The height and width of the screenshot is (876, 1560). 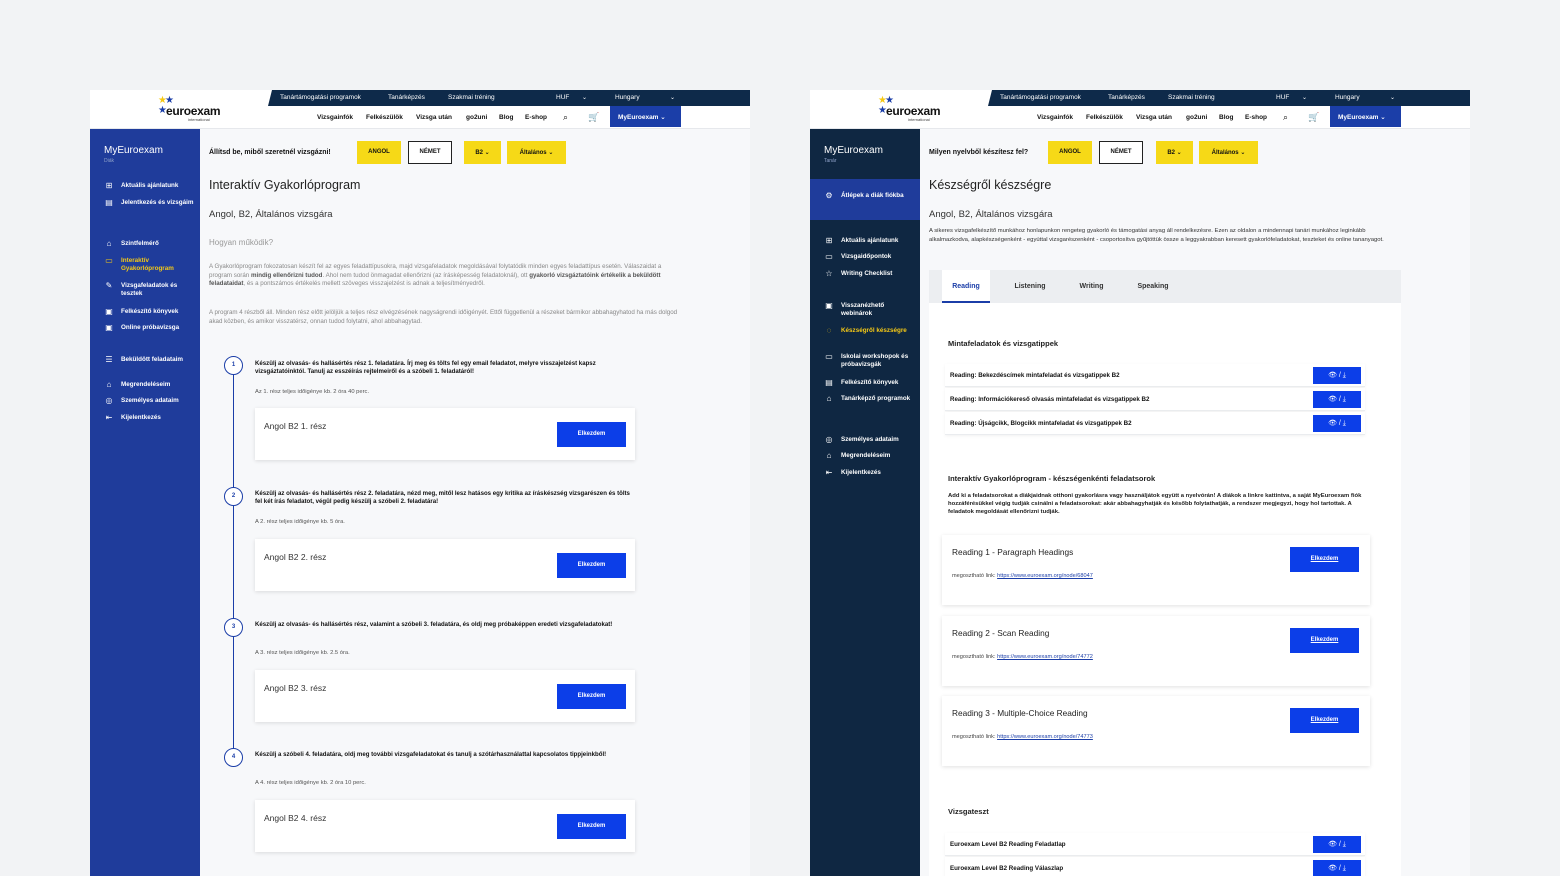 I want to click on tab-speaking: Speaking, so click(x=1153, y=286).